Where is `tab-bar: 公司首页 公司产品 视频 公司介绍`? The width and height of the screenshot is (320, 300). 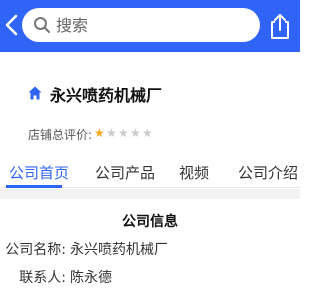
tab-bar: 公司首页 公司产品 视频 公司介绍 is located at coordinates (150, 173).